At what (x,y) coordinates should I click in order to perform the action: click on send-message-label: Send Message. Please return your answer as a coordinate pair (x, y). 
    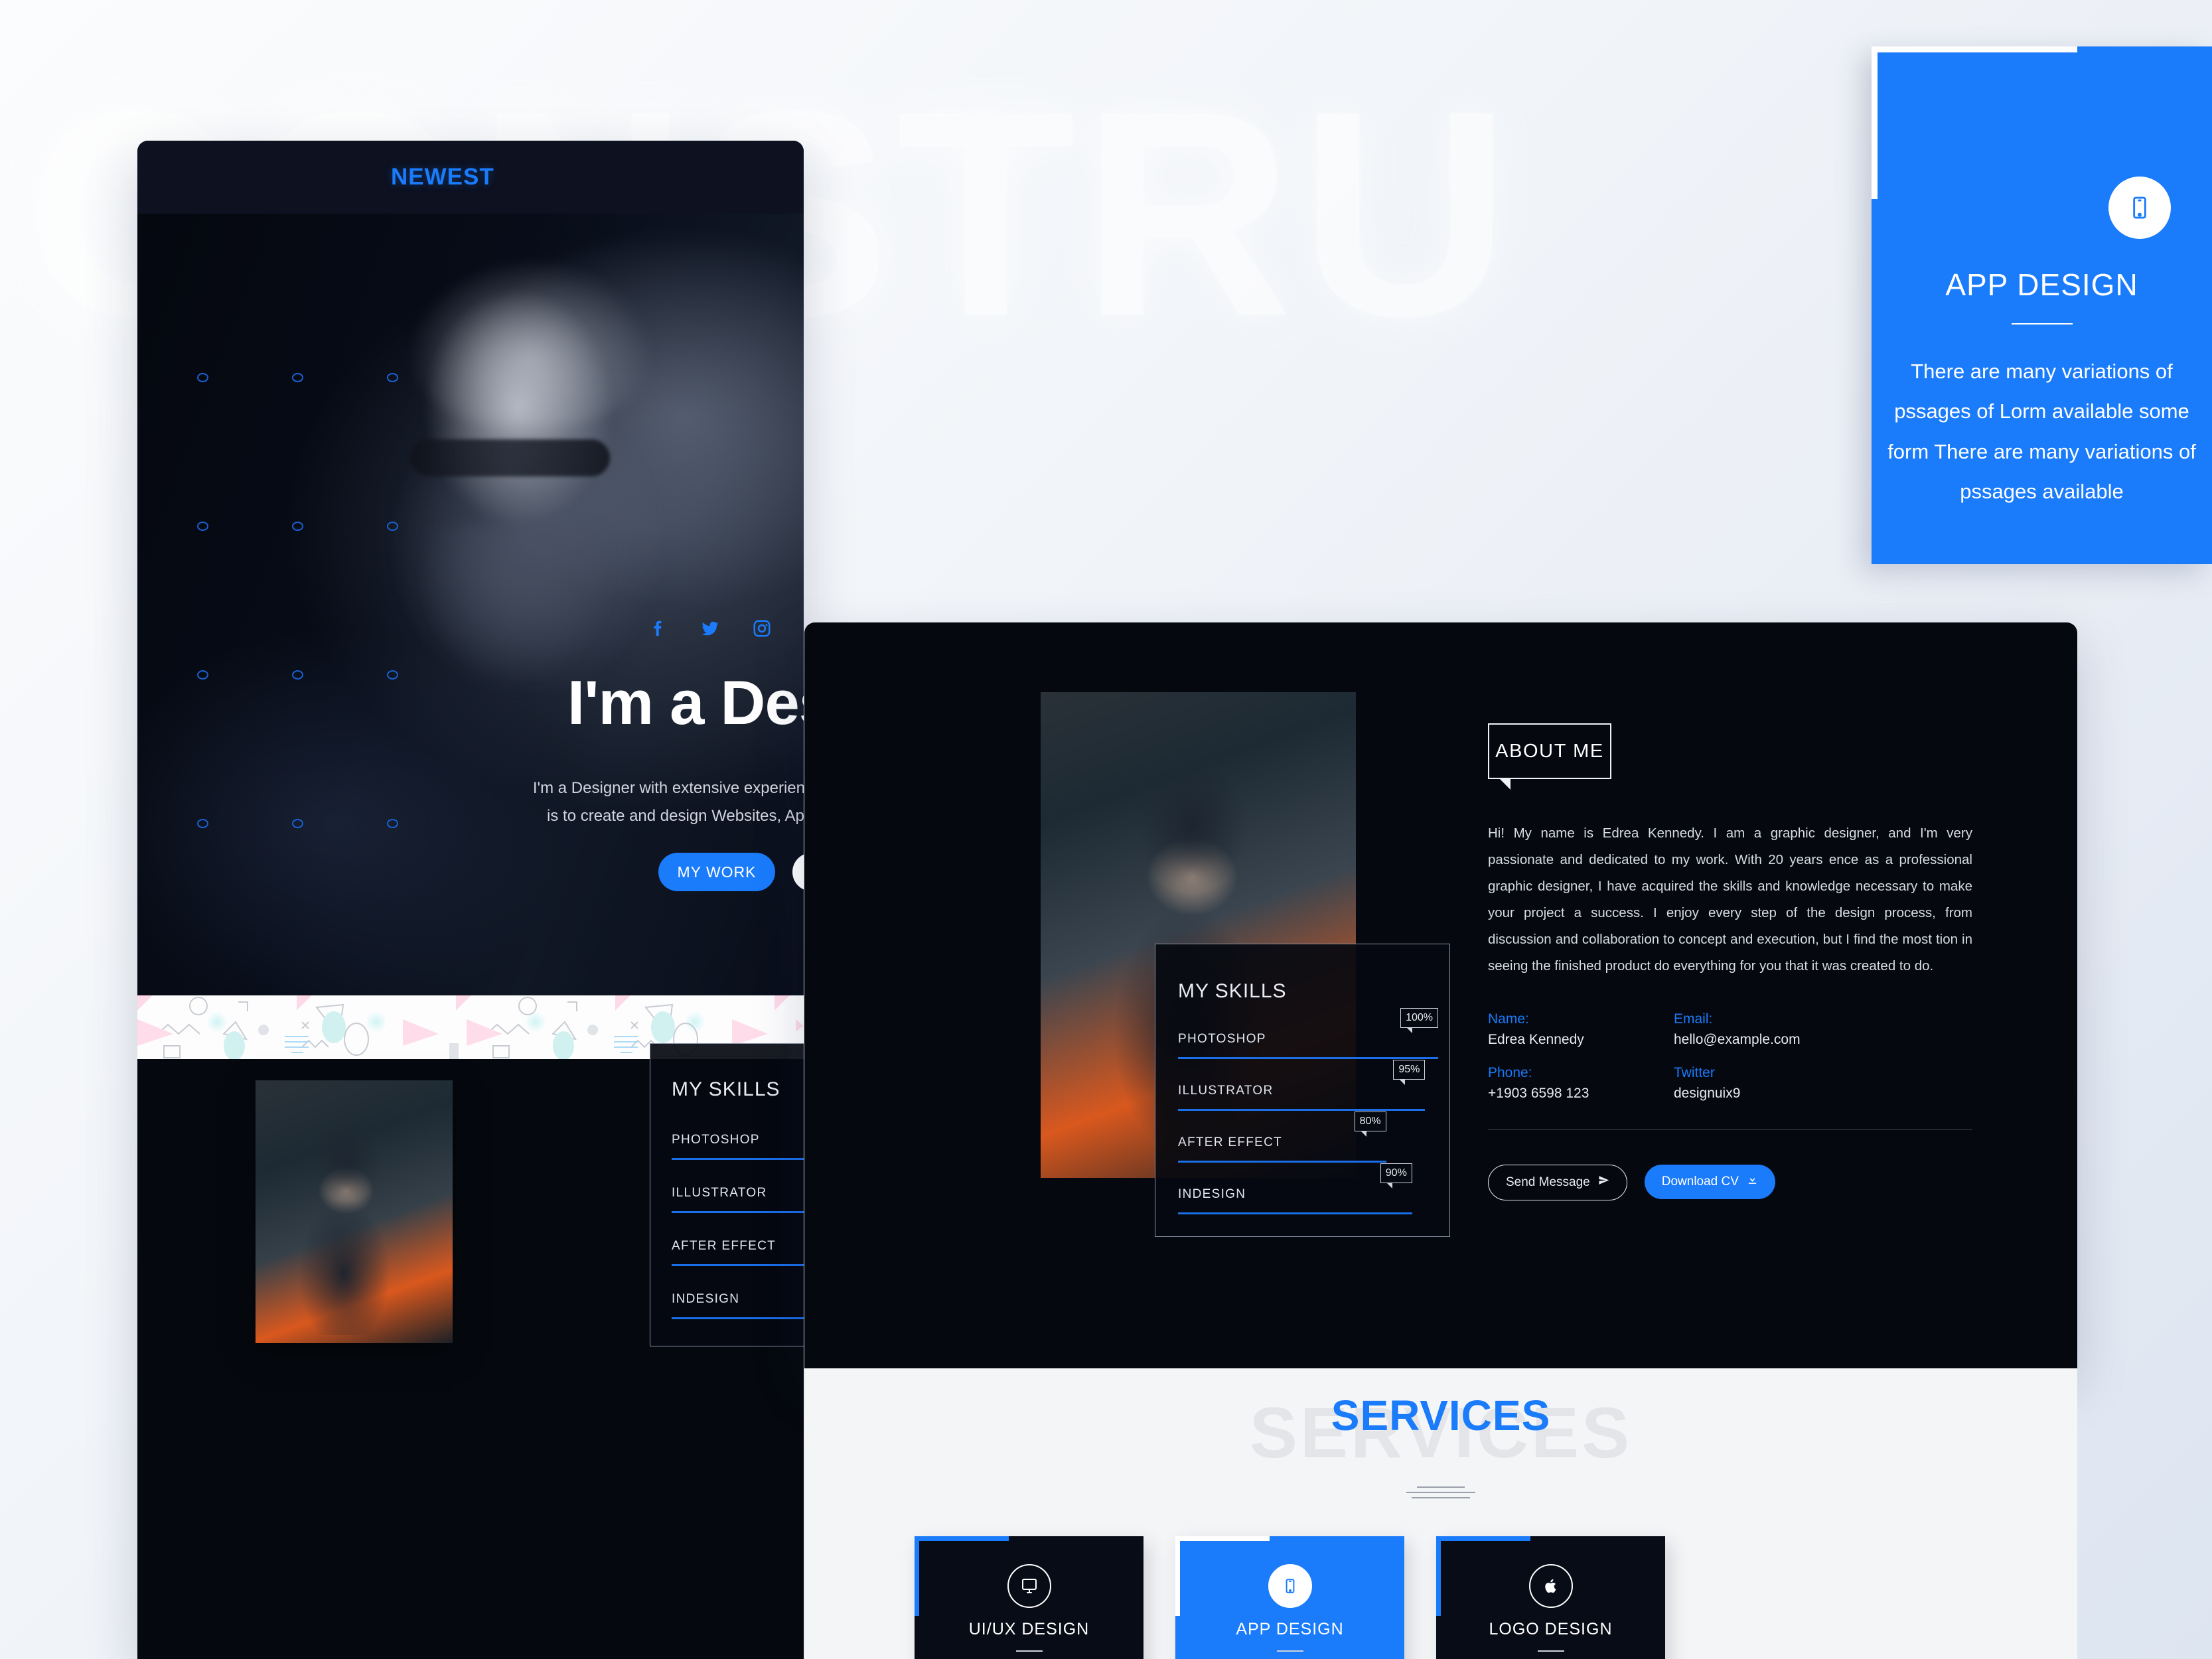
    Looking at the image, I should click on (1548, 1182).